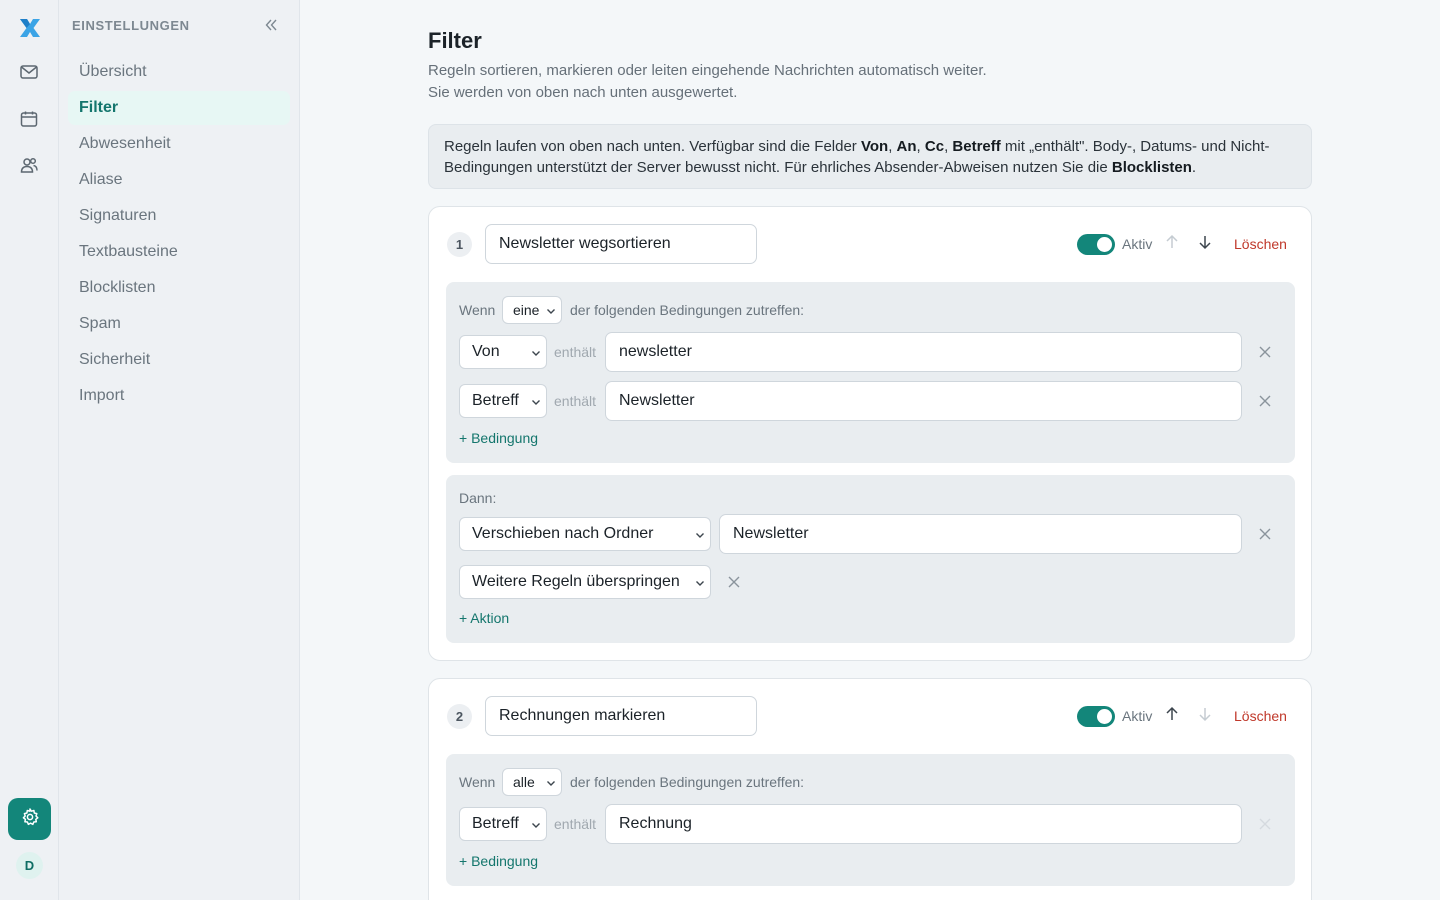 The height and width of the screenshot is (900, 1440). I want to click on sidebar-title: EINSTELLUNGEN, so click(131, 25).